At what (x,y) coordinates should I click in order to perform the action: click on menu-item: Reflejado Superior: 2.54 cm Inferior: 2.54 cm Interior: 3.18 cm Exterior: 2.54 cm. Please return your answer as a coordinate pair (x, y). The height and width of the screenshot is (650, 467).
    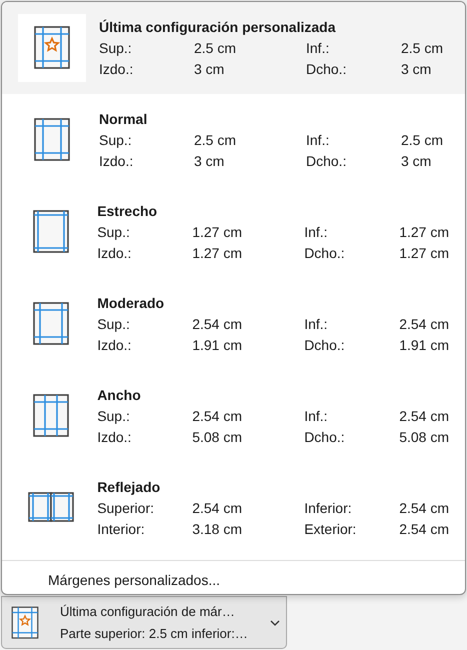
    Looking at the image, I should click on (233, 508).